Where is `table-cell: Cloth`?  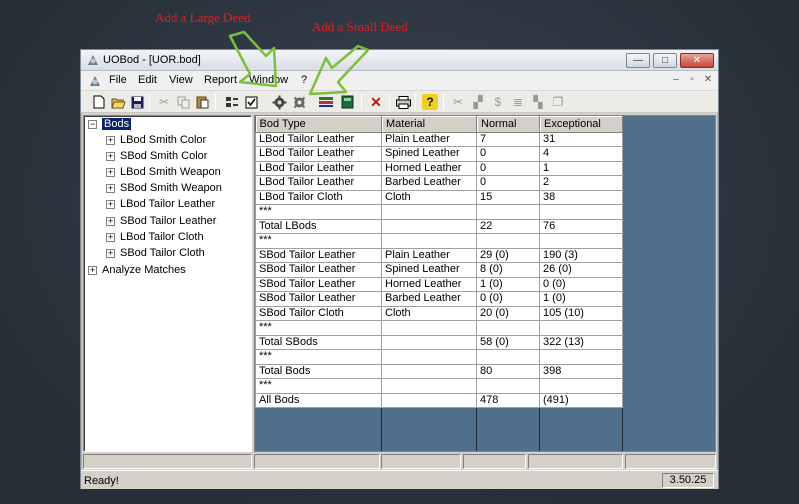
table-cell: Cloth is located at coordinates (429, 197).